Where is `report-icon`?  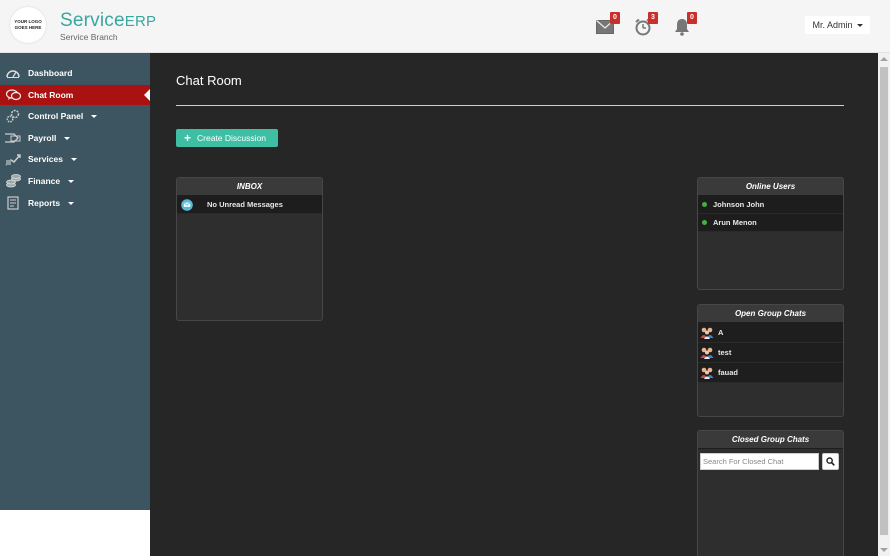
report-icon is located at coordinates (13, 203).